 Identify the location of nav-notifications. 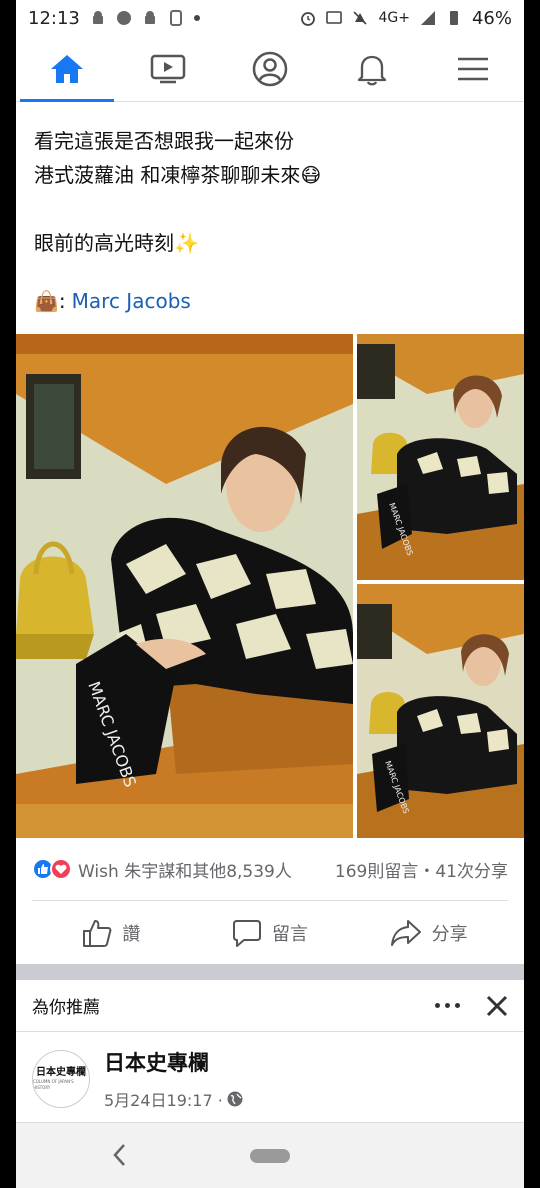
(372, 68).